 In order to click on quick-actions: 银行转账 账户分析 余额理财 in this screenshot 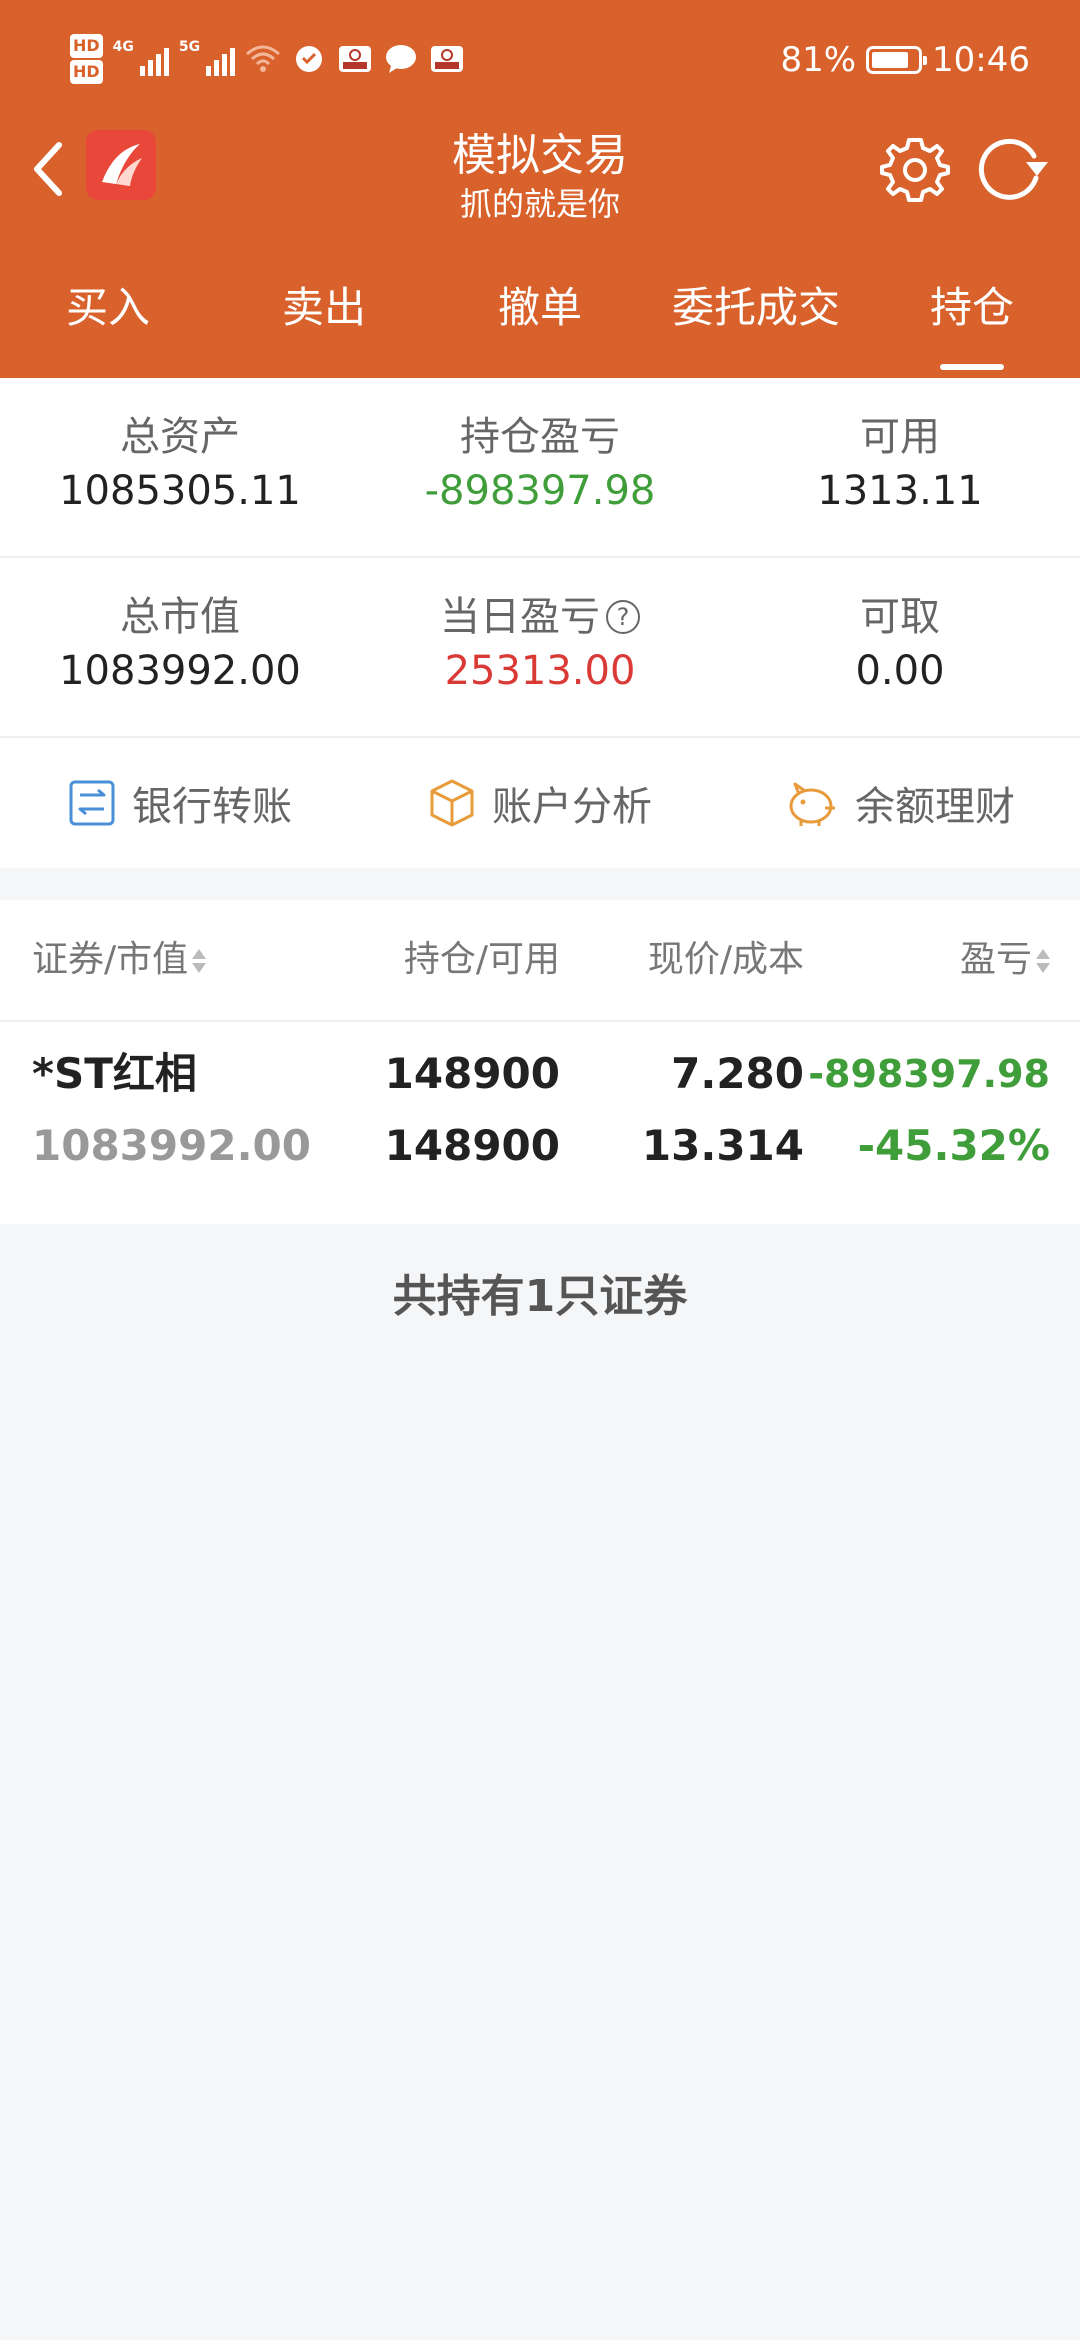, I will do `click(540, 803)`.